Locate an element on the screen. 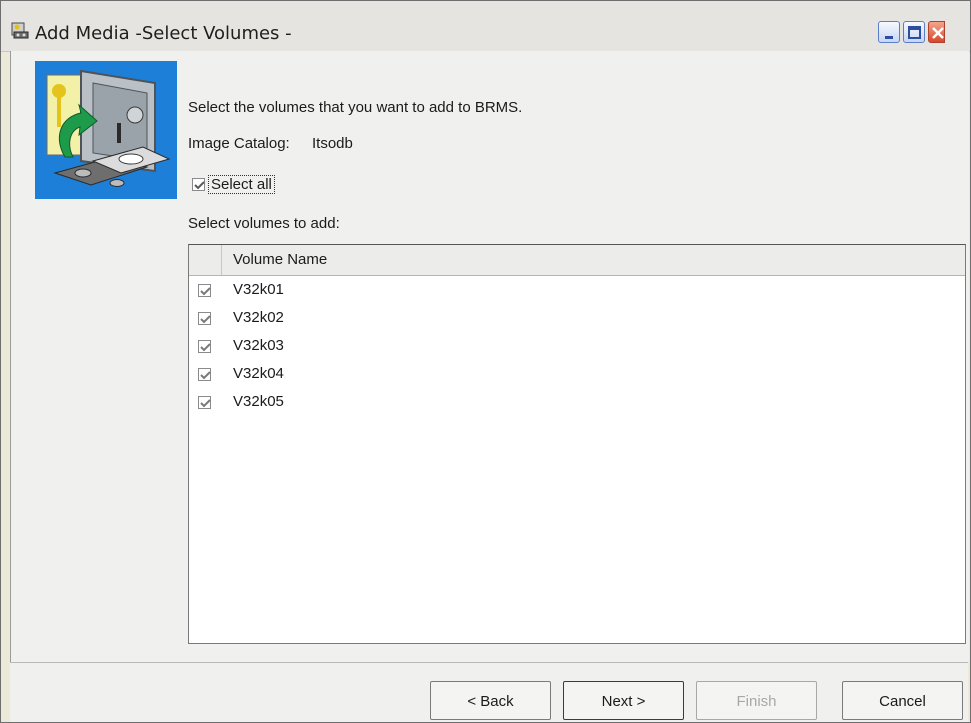 The width and height of the screenshot is (971, 723). volume-name: V32k03 is located at coordinates (258, 345).